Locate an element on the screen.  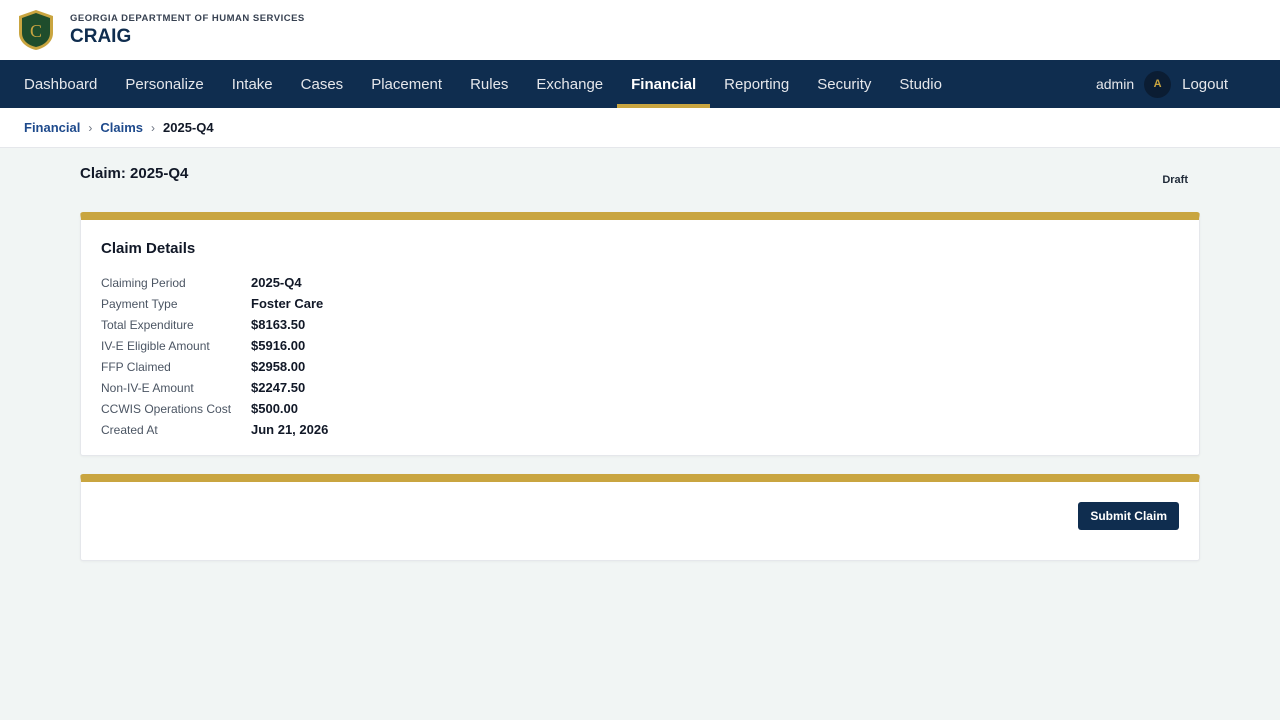
submit-claim-button: Submit Claim is located at coordinates (1128, 516).